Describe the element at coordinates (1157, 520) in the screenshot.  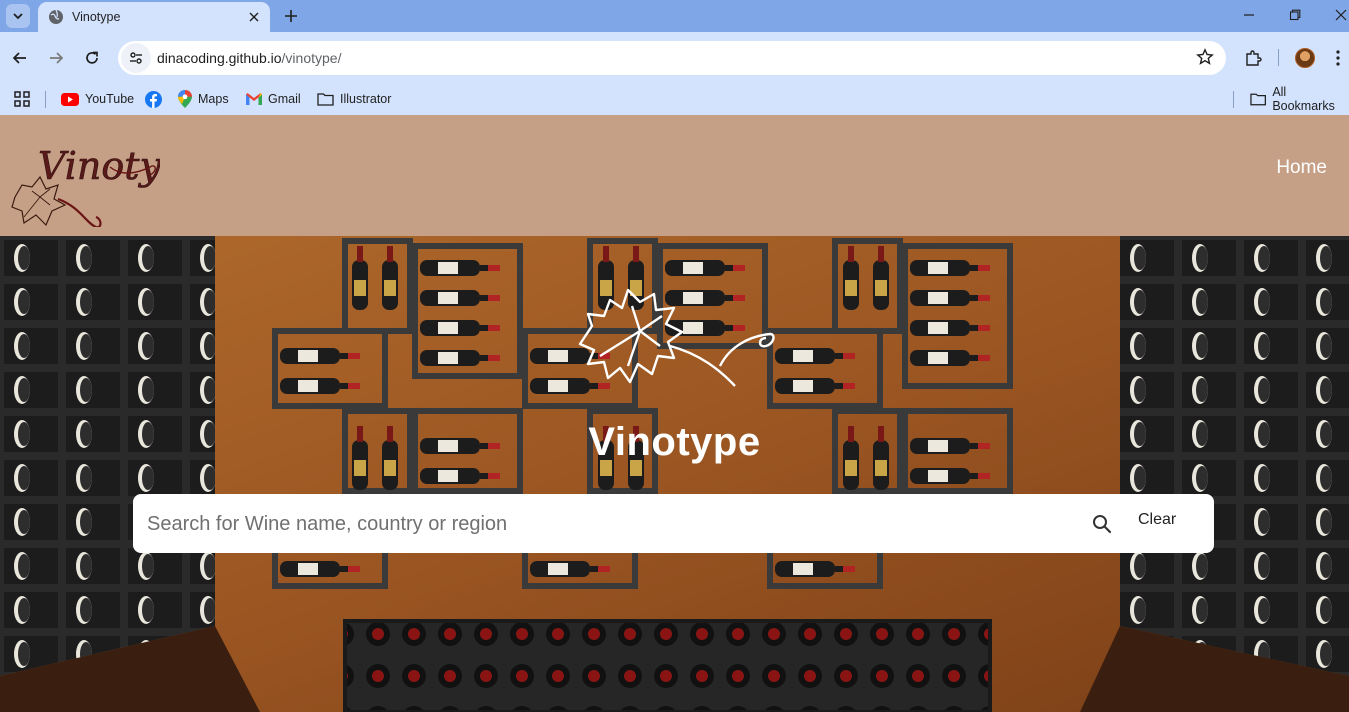
I see `clear-button: Clear` at that location.